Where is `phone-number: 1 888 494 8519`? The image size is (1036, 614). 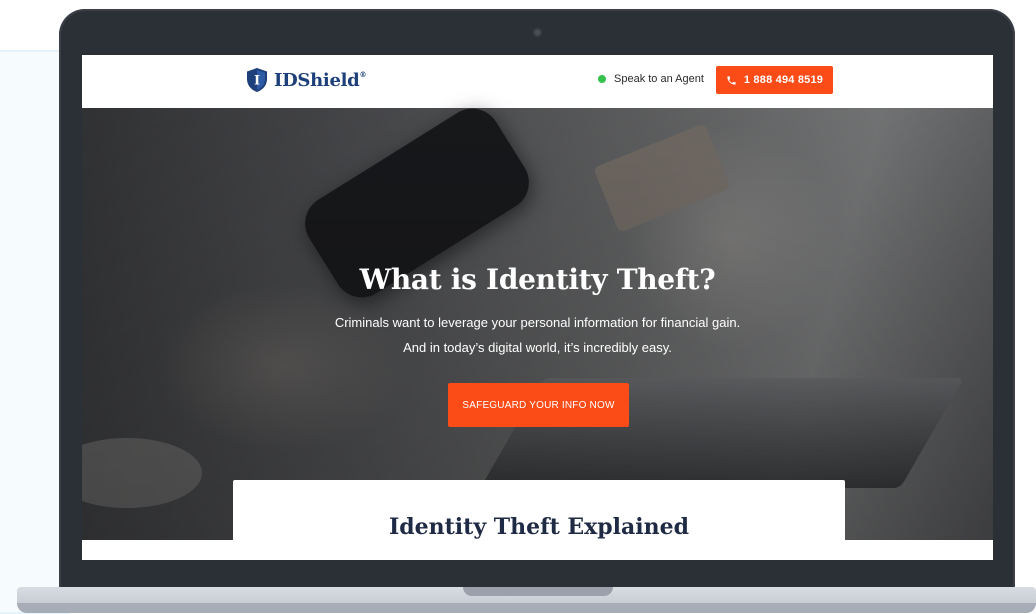
phone-number: 1 888 494 8519 is located at coordinates (783, 80).